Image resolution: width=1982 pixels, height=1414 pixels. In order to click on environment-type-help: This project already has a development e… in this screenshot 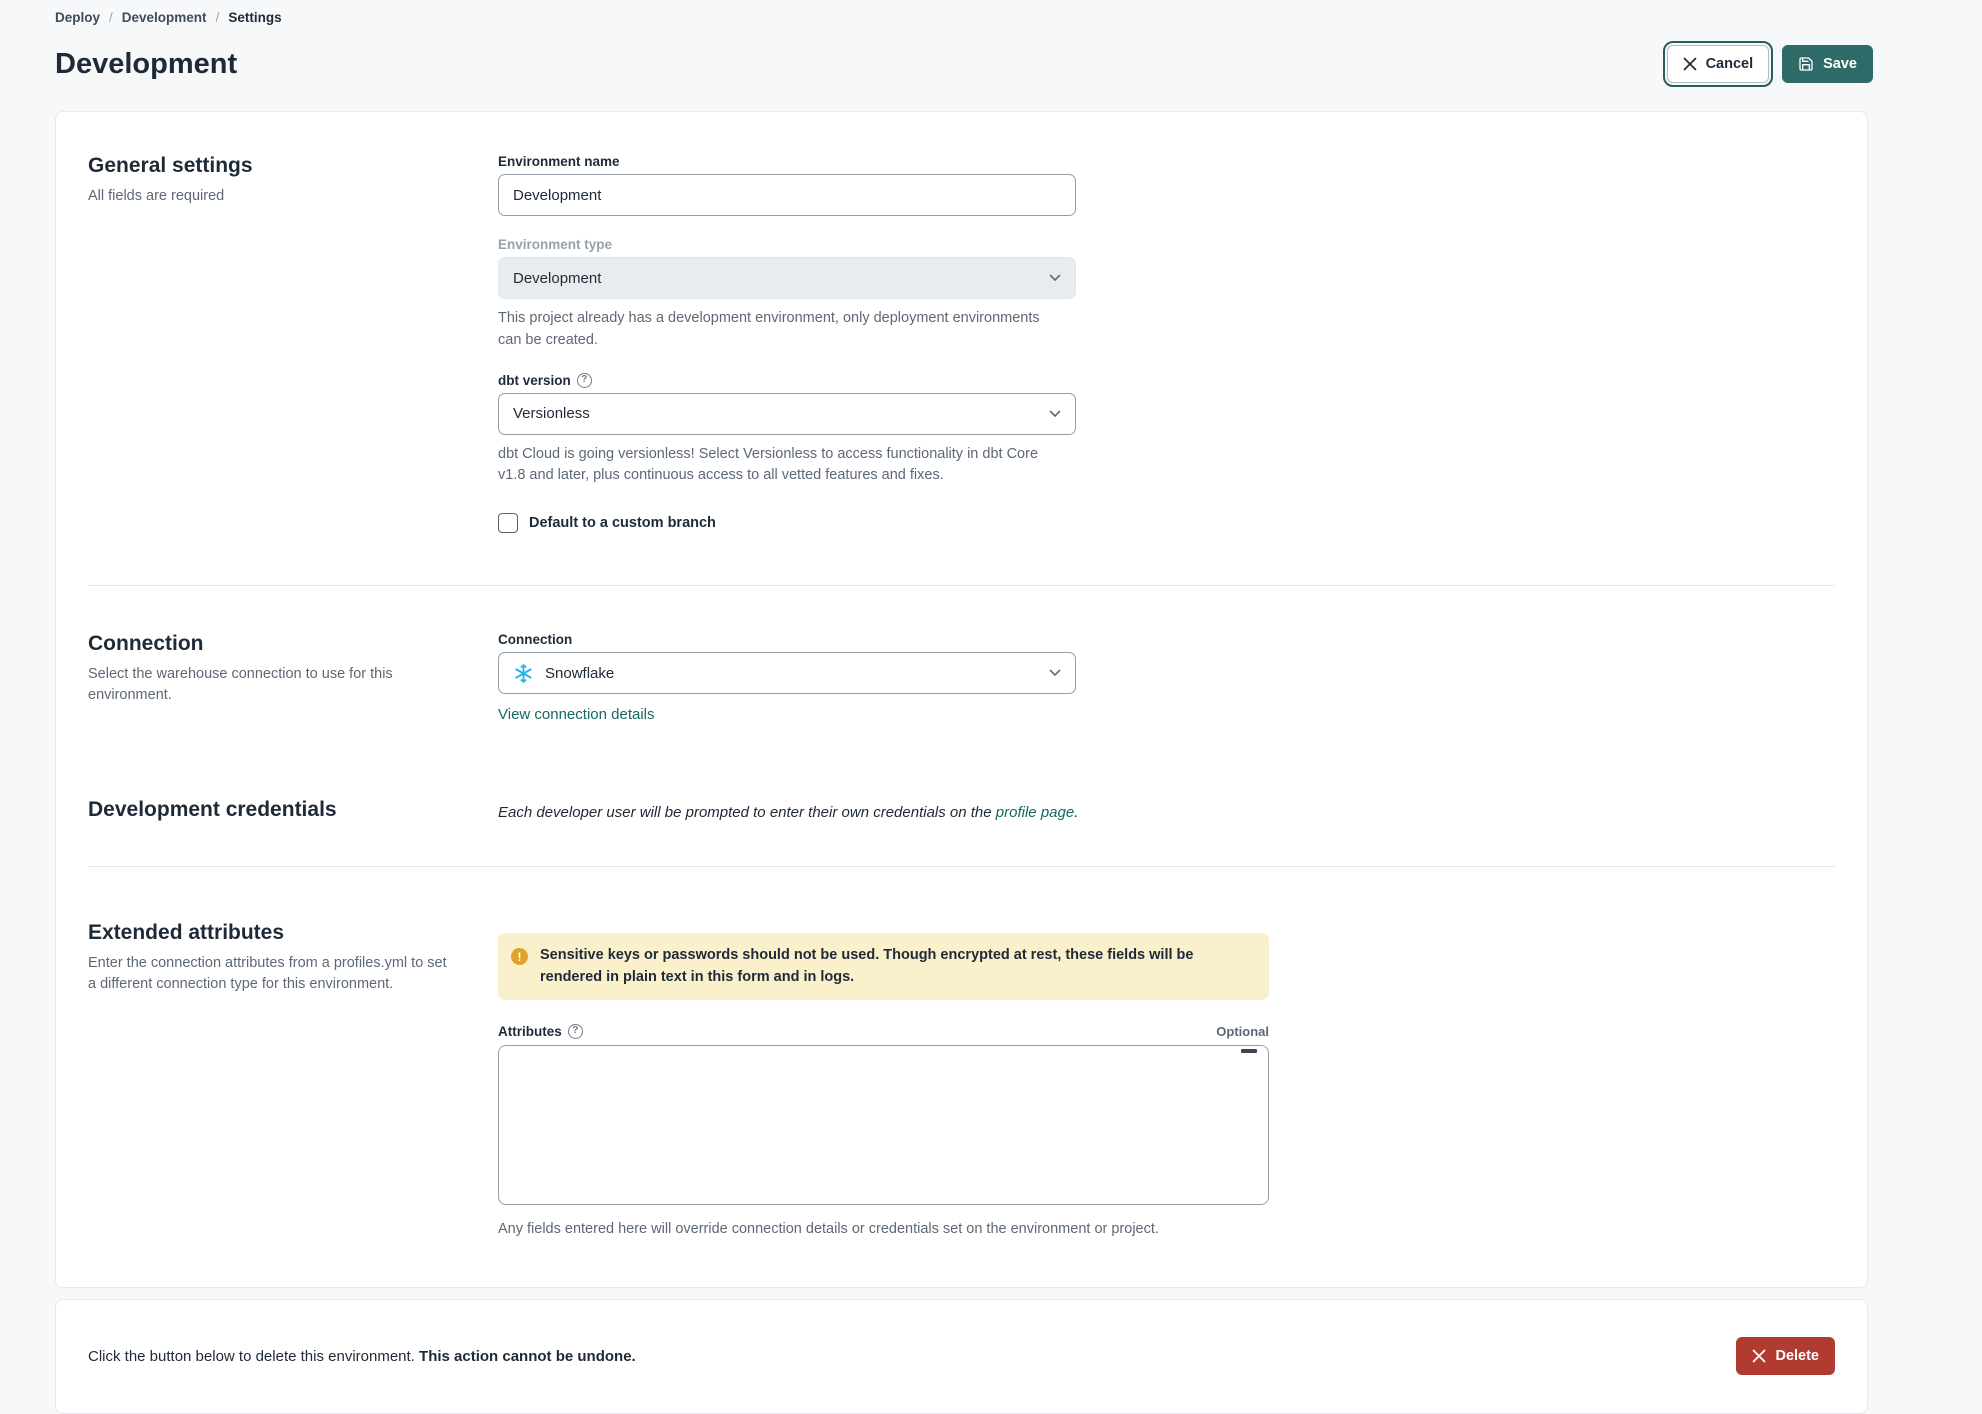, I will do `click(769, 329)`.